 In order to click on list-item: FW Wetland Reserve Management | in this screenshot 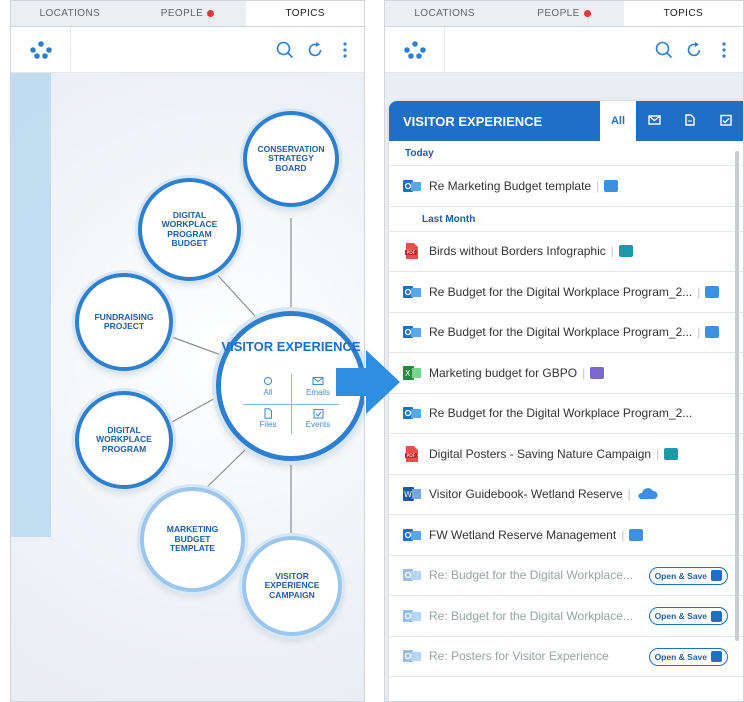, I will do `click(566, 535)`.